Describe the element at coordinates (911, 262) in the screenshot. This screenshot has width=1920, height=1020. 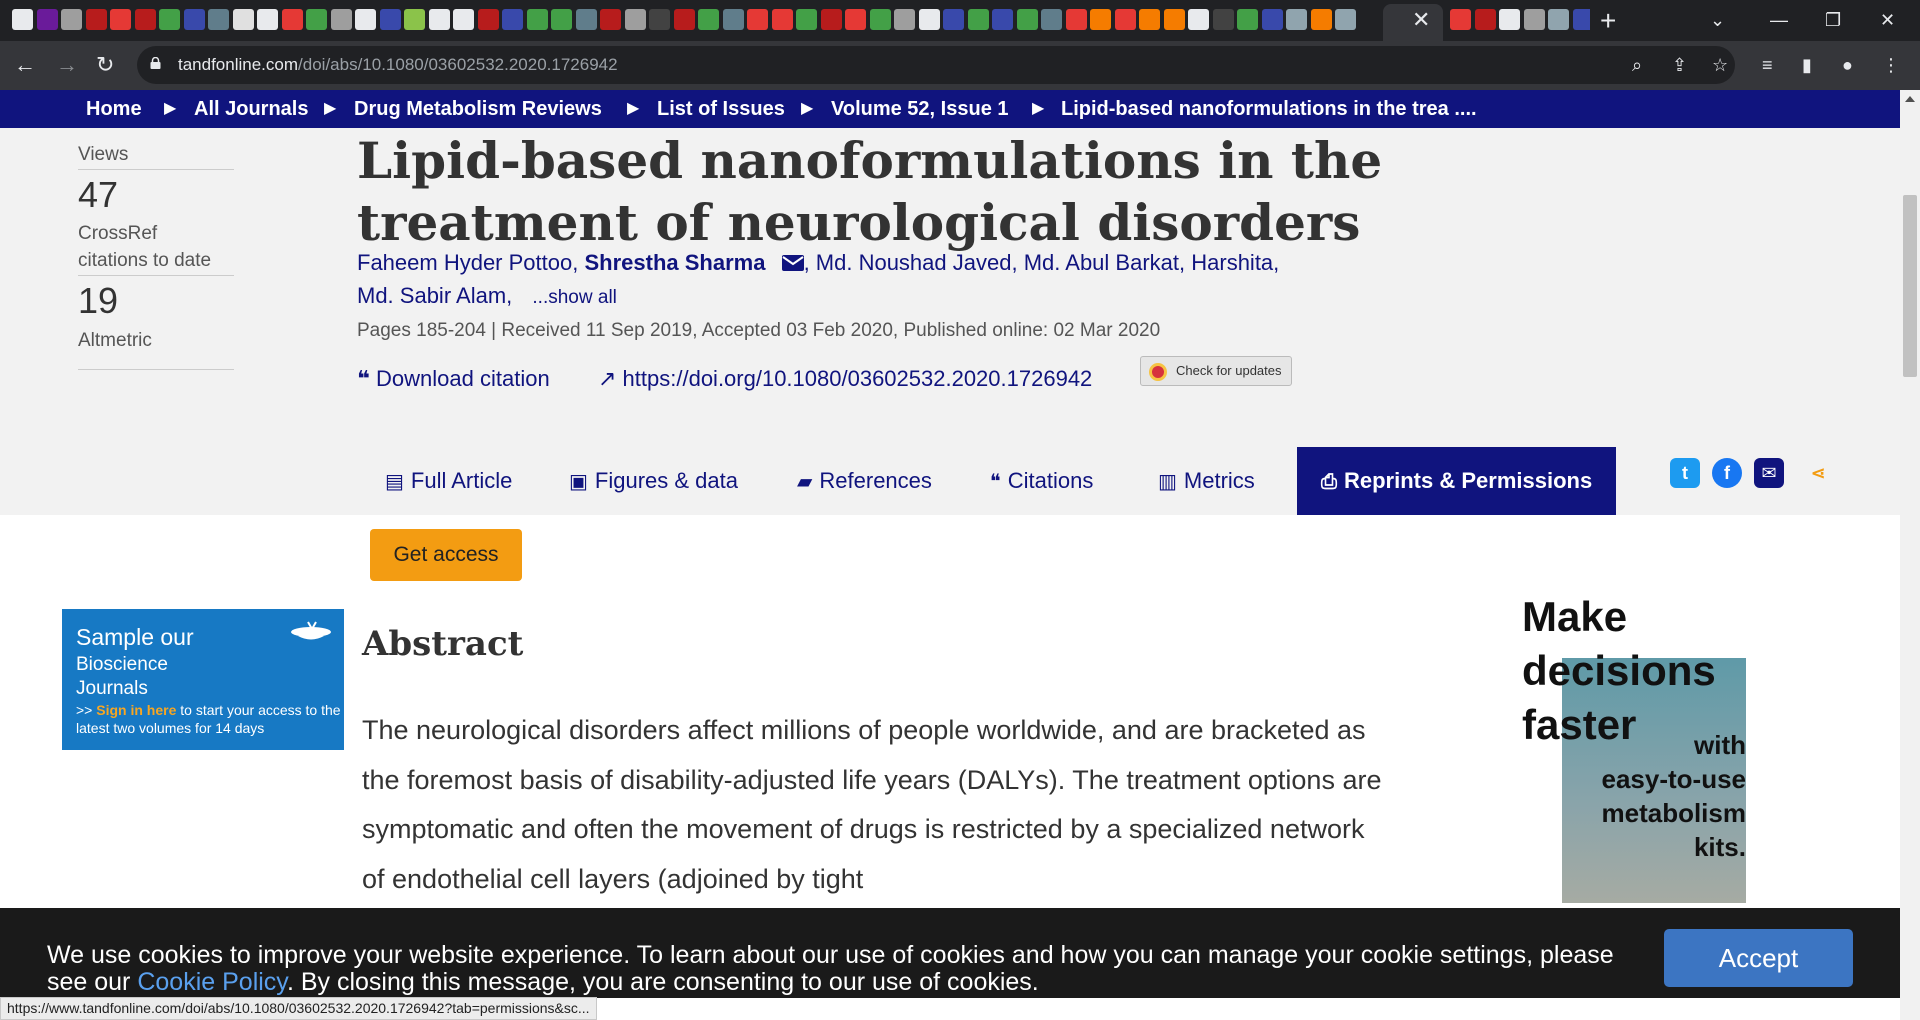
I see `author-link: , Md. Noushad Javed,` at that location.